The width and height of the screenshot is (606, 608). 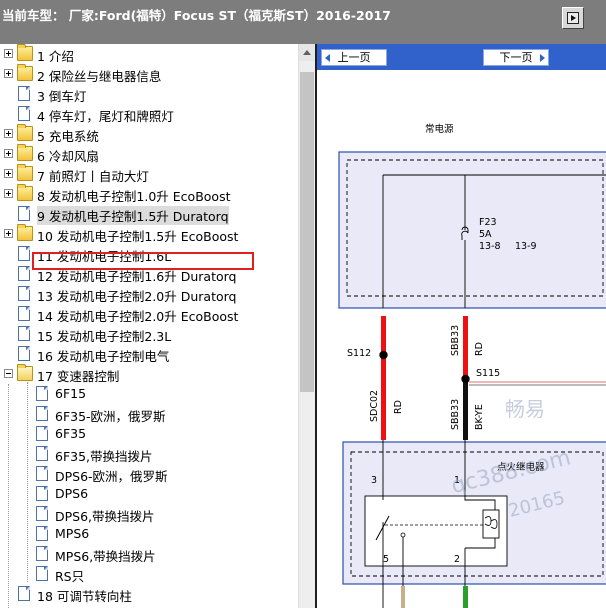 What do you see at coordinates (84, 596) in the screenshot?
I see `tree-item-label: 18 可调节转向柱` at bounding box center [84, 596].